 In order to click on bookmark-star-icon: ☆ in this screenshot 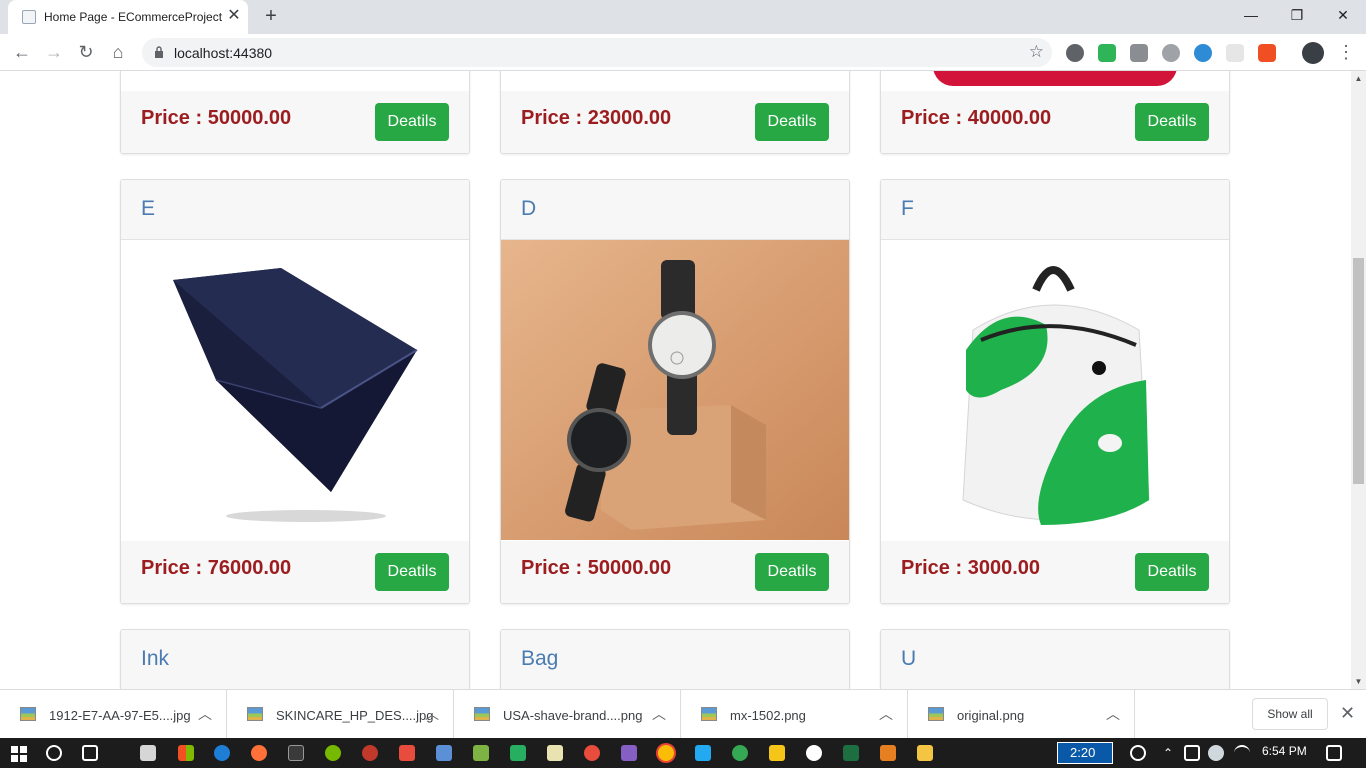, I will do `click(1036, 52)`.